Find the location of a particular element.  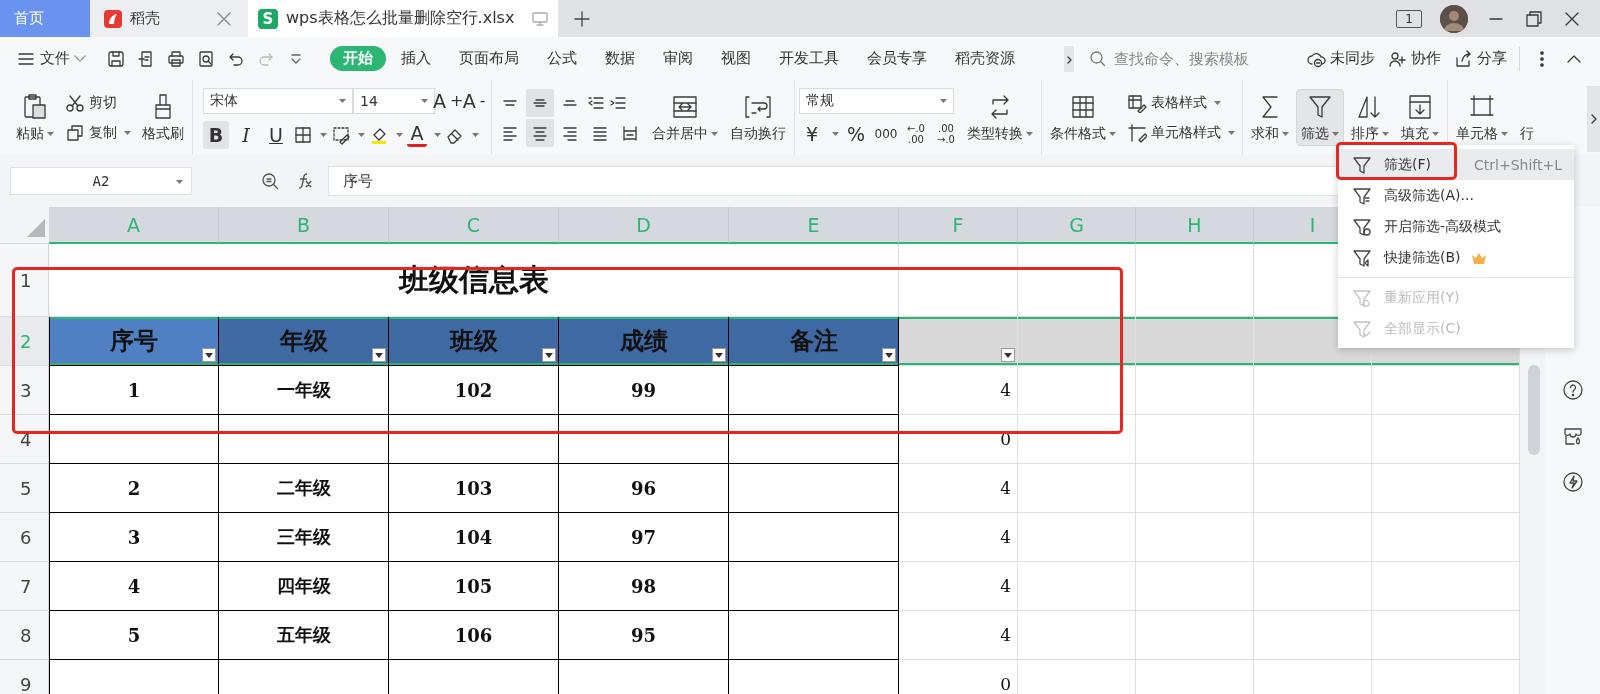

table-cell: 96 is located at coordinates (644, 488).